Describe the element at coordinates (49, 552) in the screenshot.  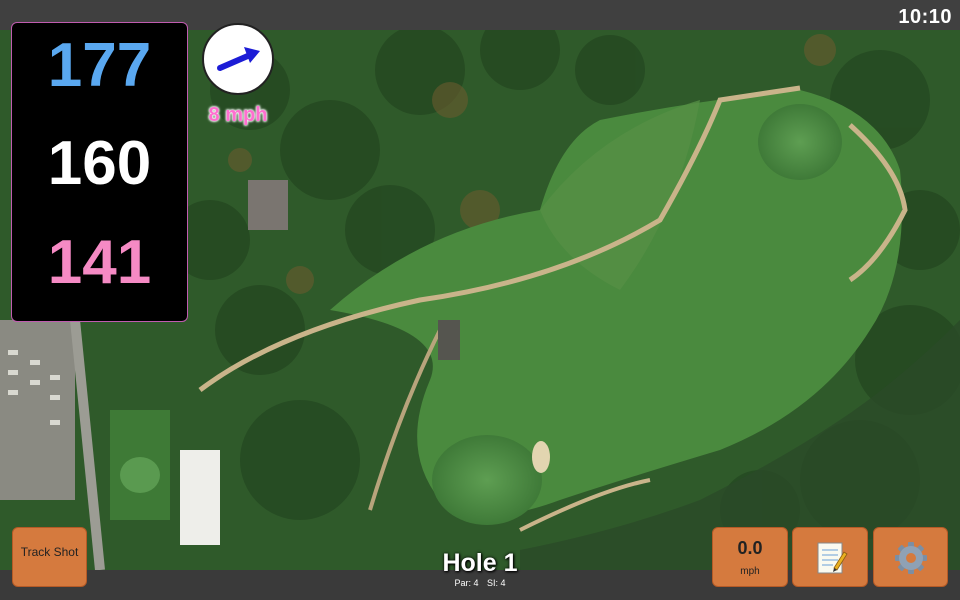
I see `track-shot-label: Track Shot` at that location.